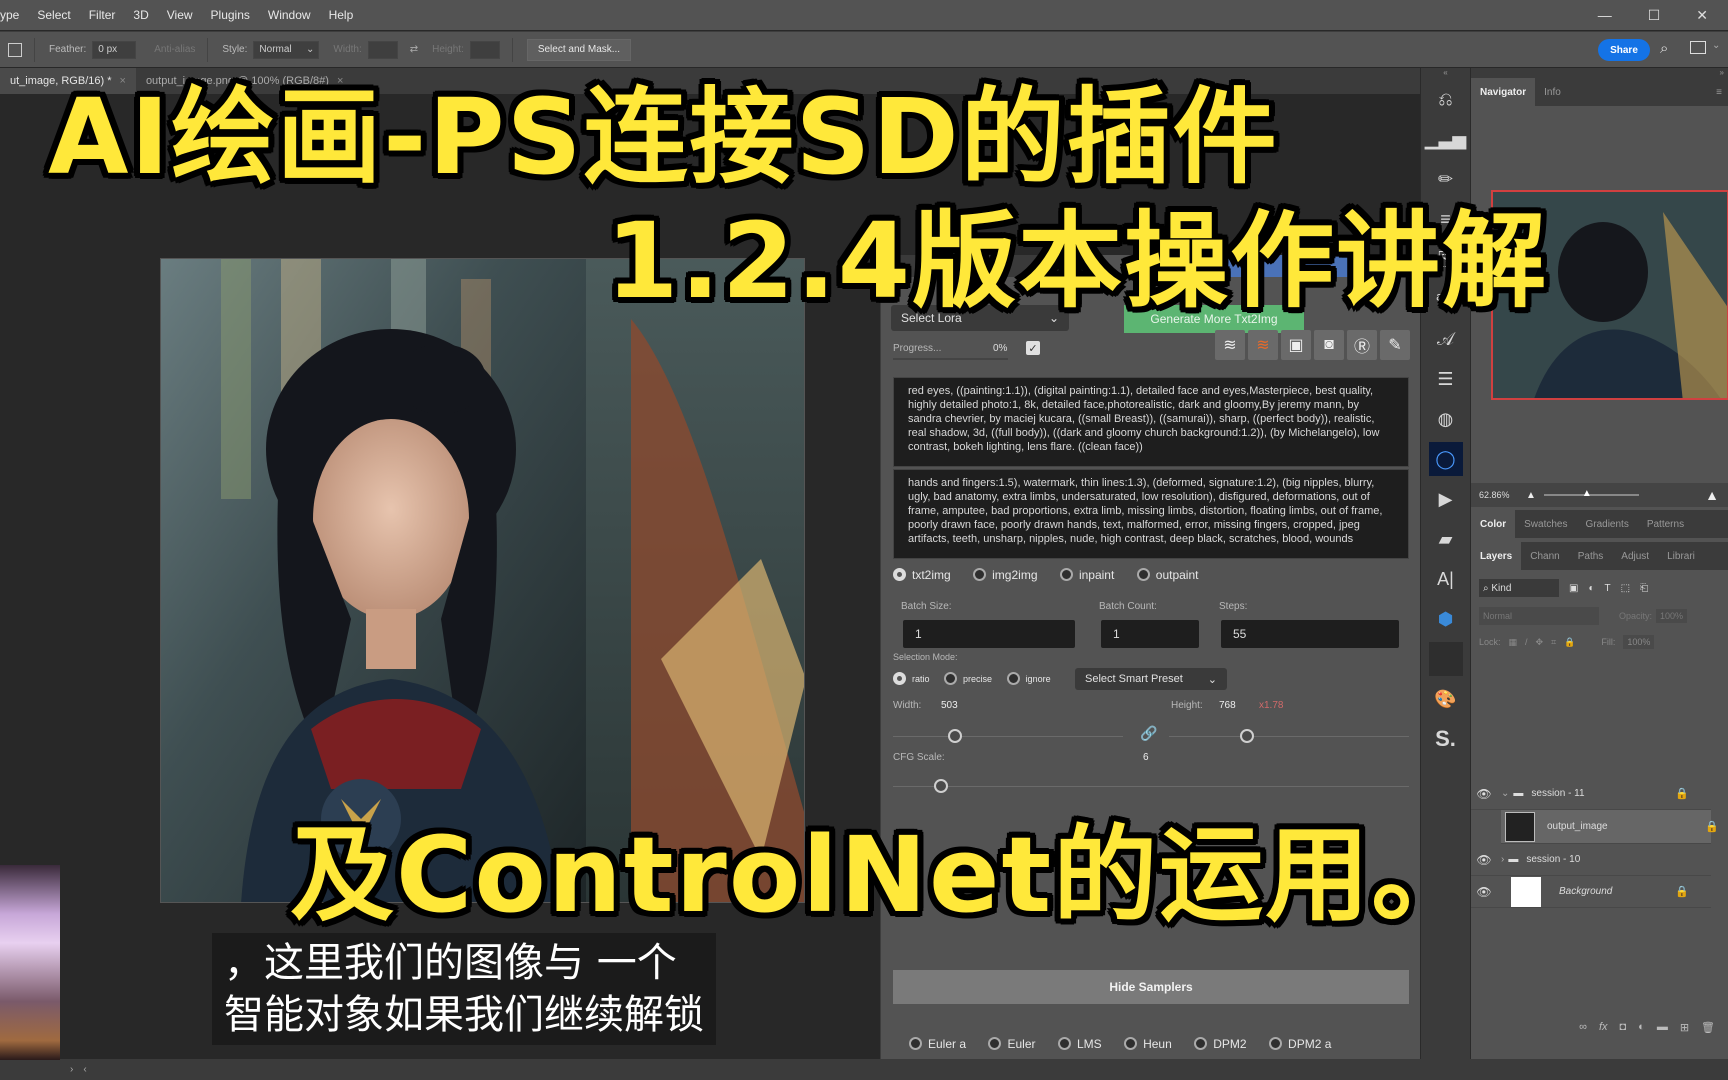 This screenshot has height=1080, width=1728. I want to click on new-group-icon: ▬, so click(1662, 1027).